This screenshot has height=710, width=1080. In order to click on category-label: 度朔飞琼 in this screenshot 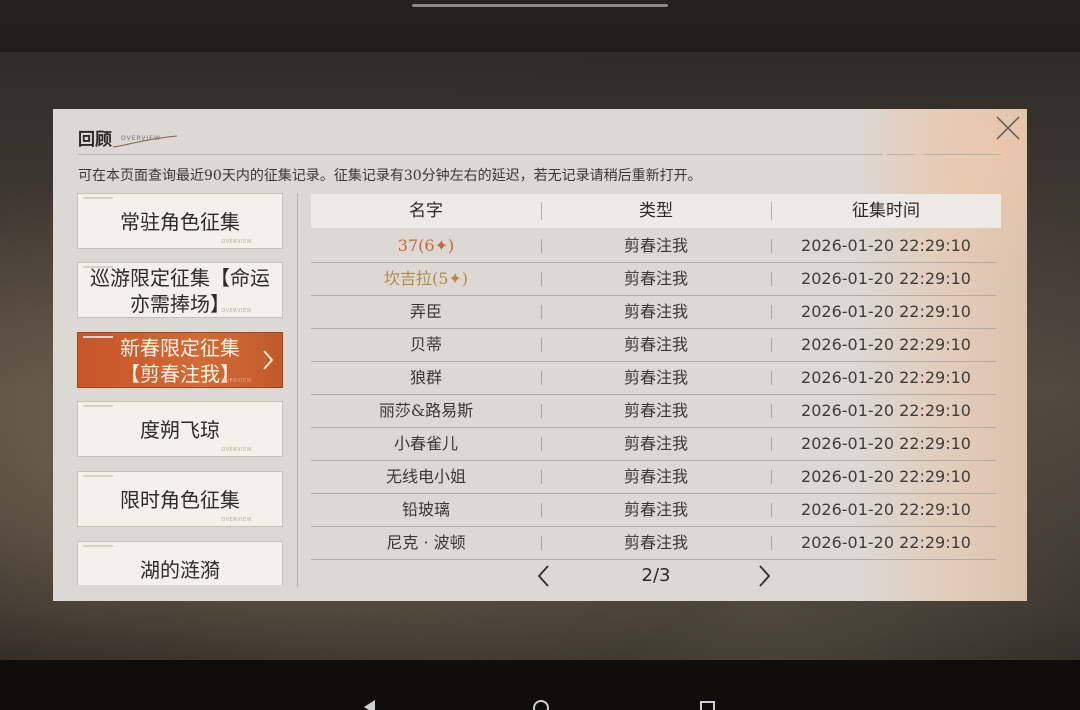, I will do `click(180, 430)`.